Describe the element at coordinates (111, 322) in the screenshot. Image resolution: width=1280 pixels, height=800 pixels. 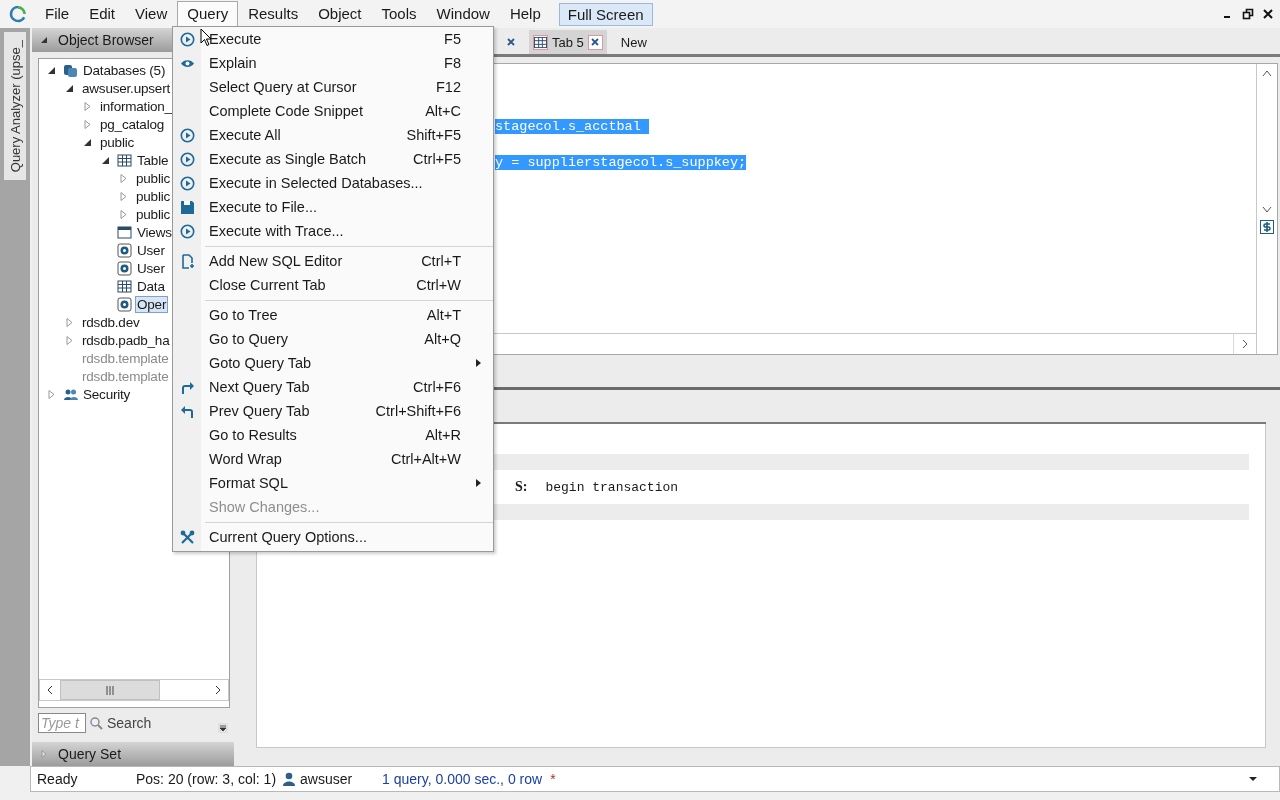
I see `tree-item: rdsdb.dev` at that location.